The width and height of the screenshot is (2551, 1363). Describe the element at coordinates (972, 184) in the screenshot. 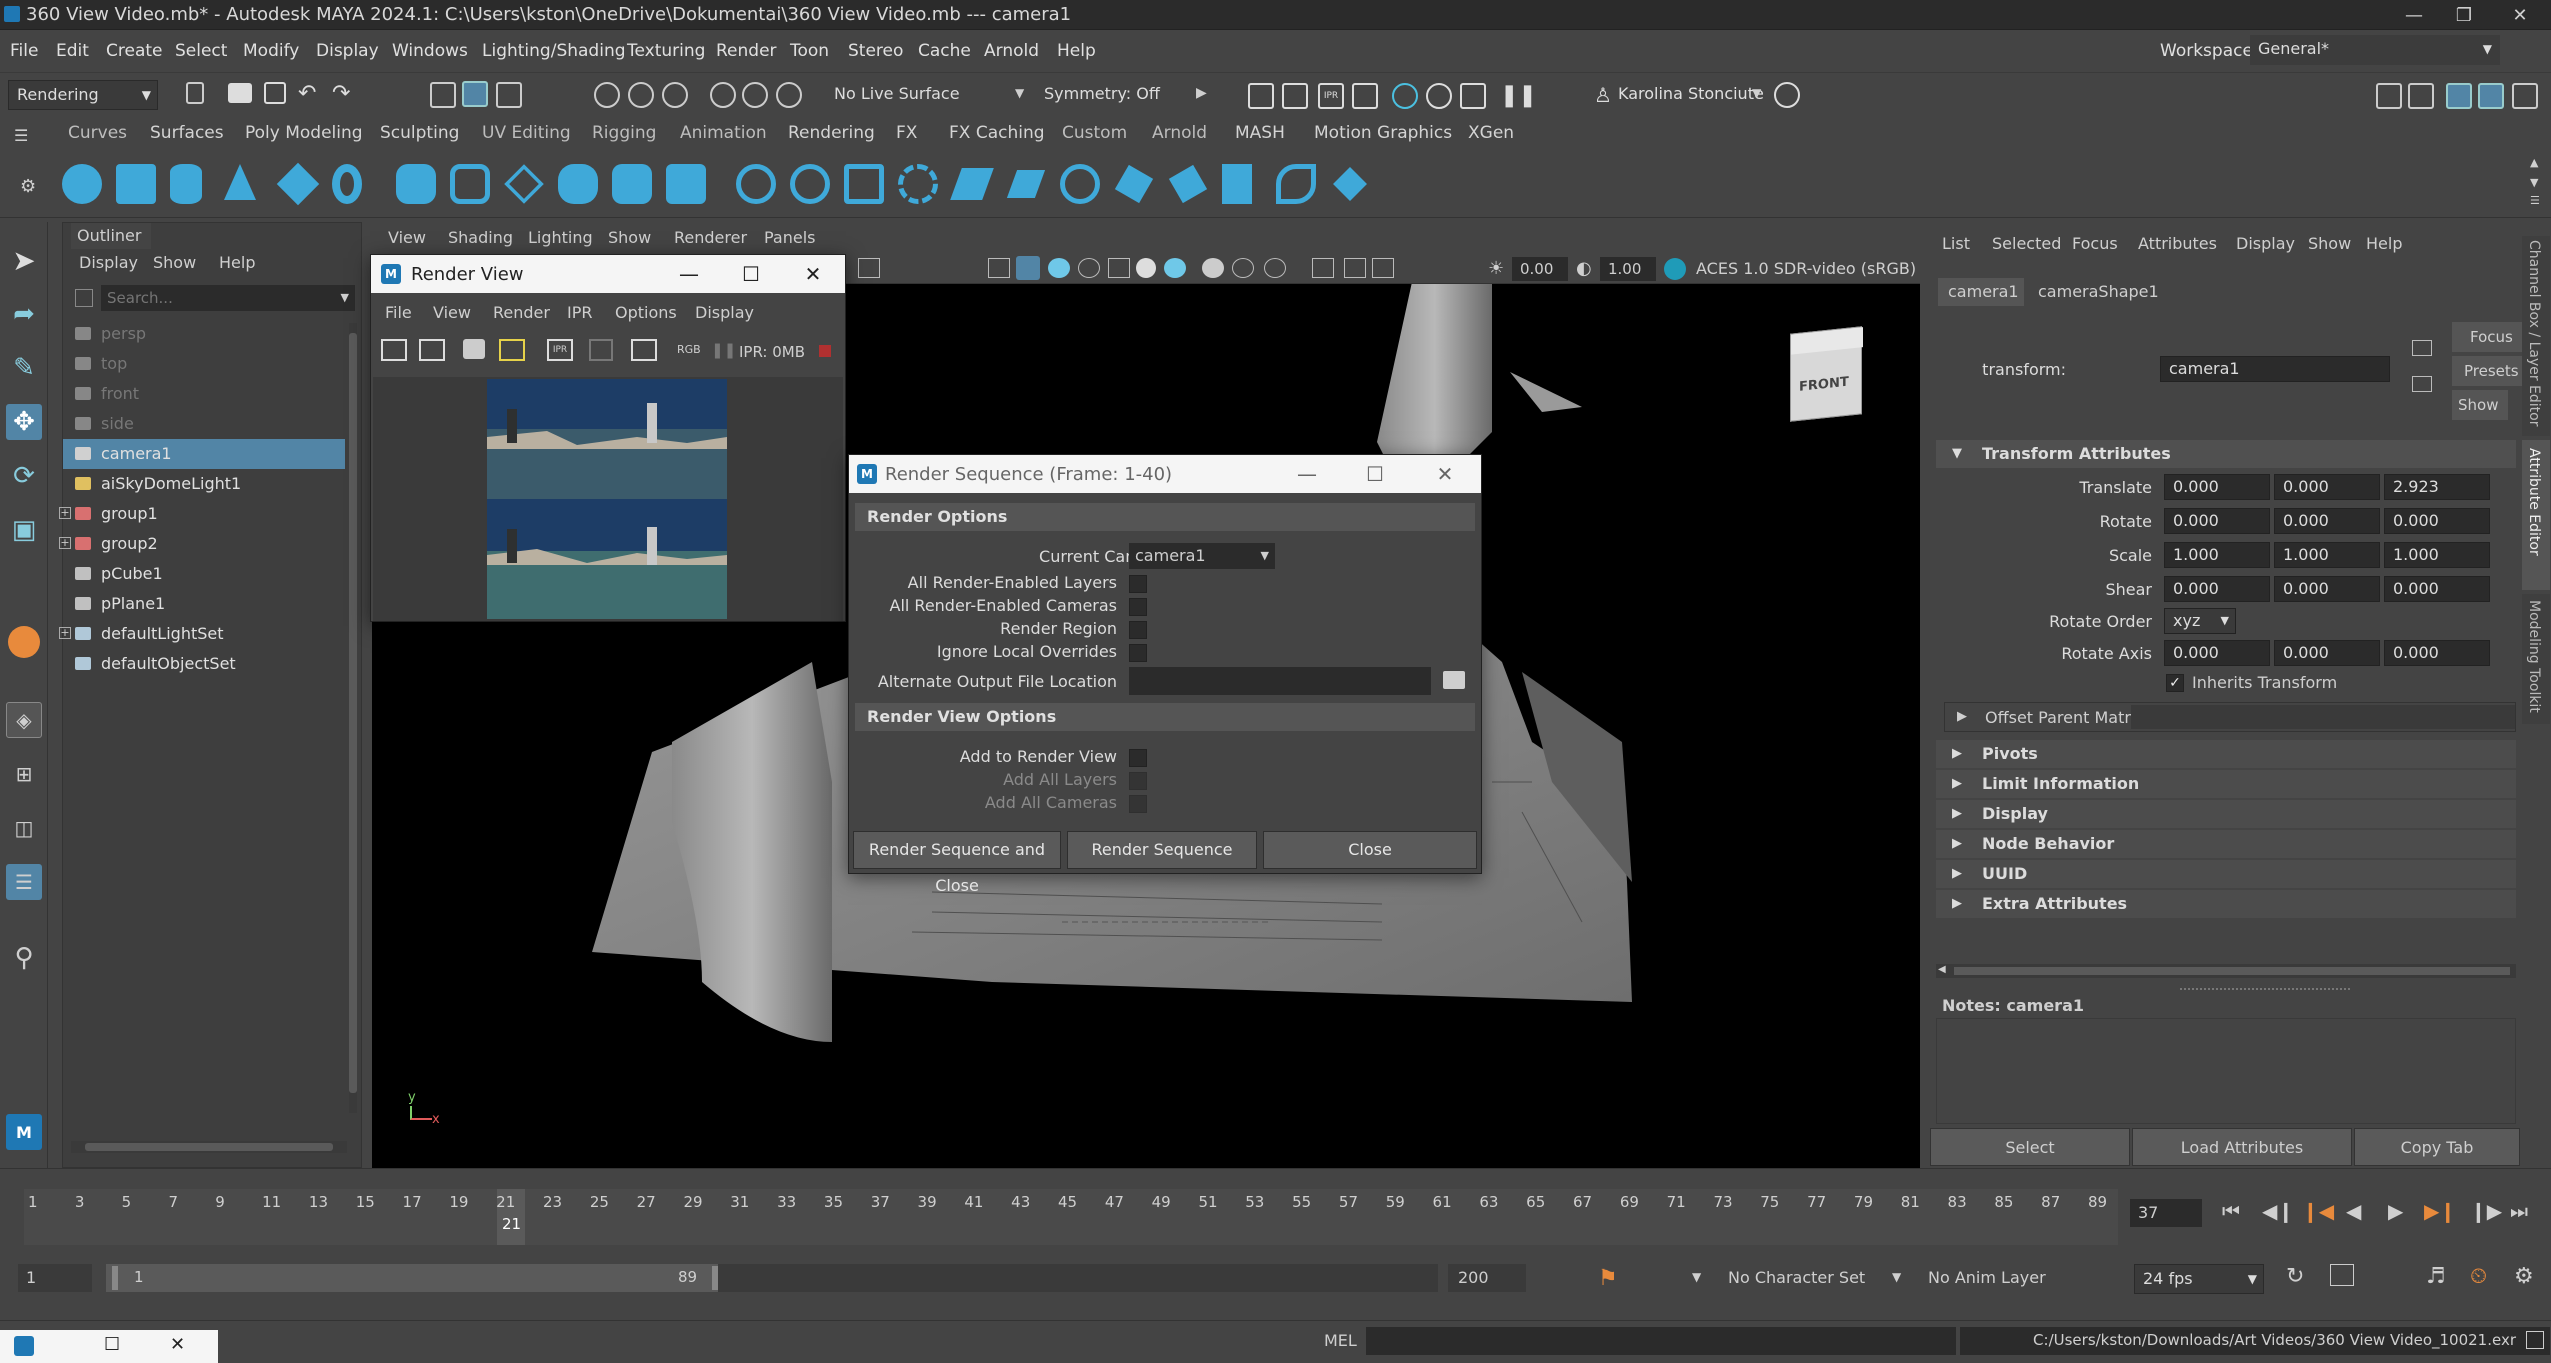

I see `attach-icon` at that location.